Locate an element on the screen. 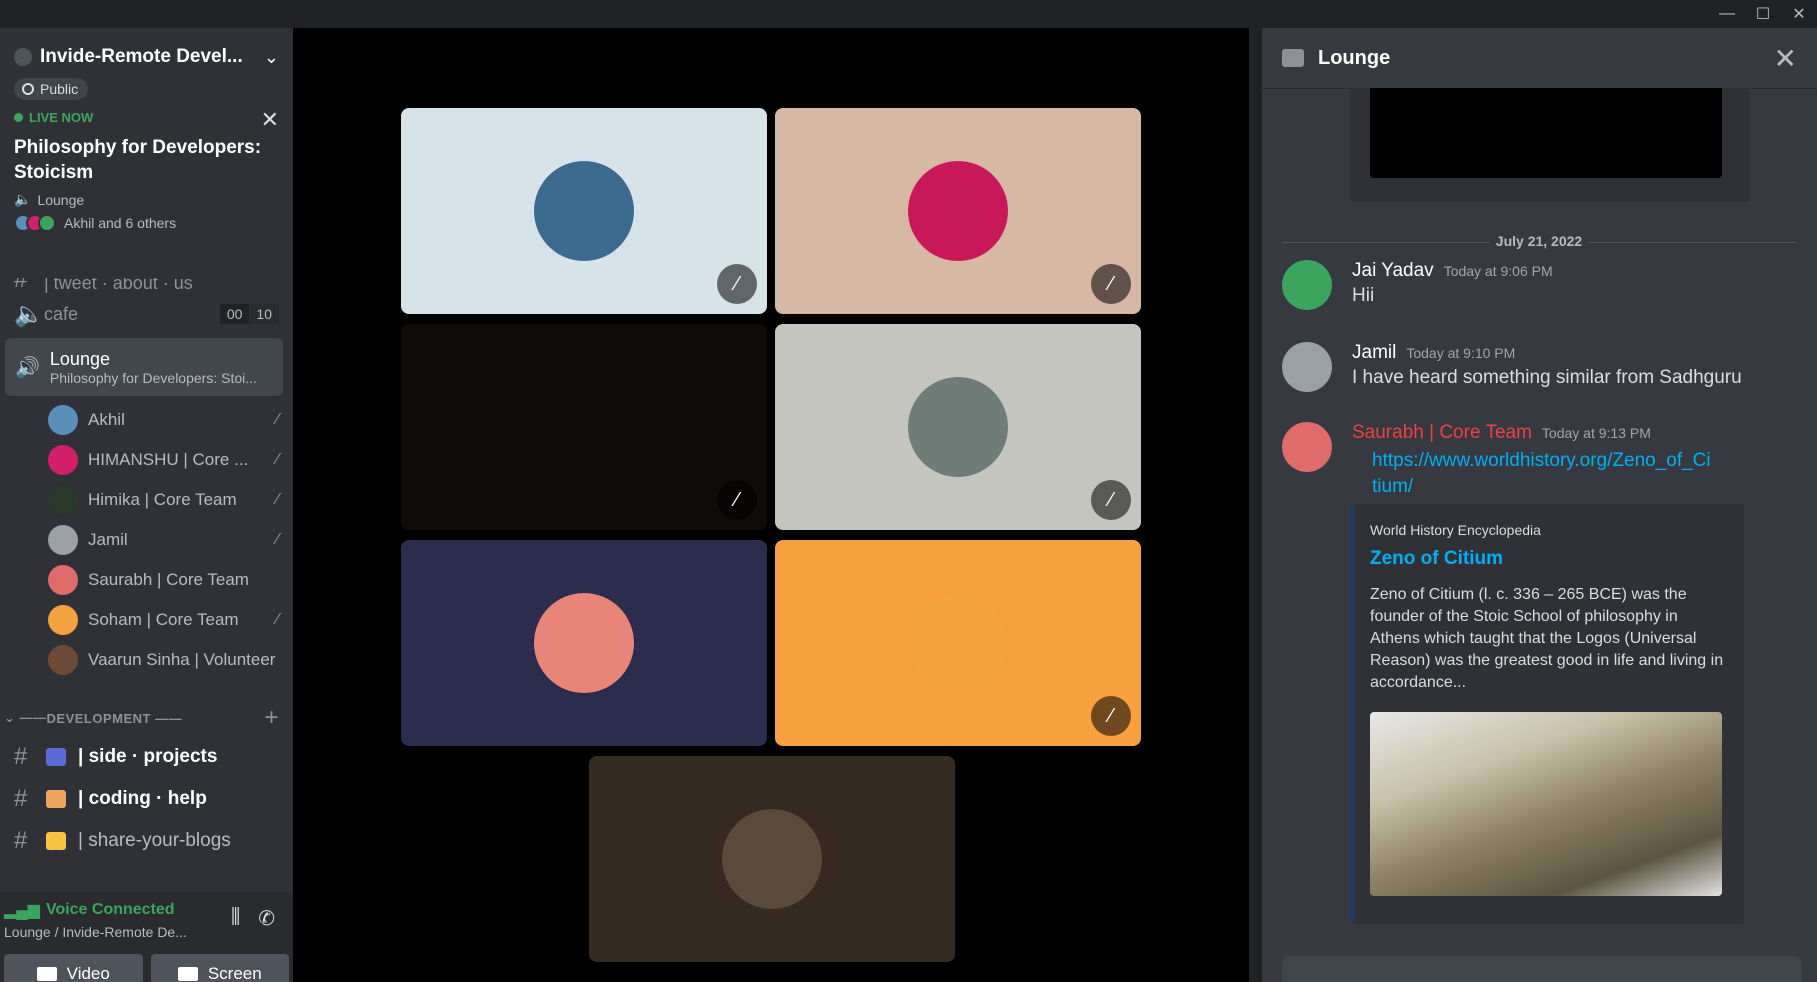 The image size is (1817, 982). channel-partial: # | tweet · about · us is located at coordinates (146, 286).